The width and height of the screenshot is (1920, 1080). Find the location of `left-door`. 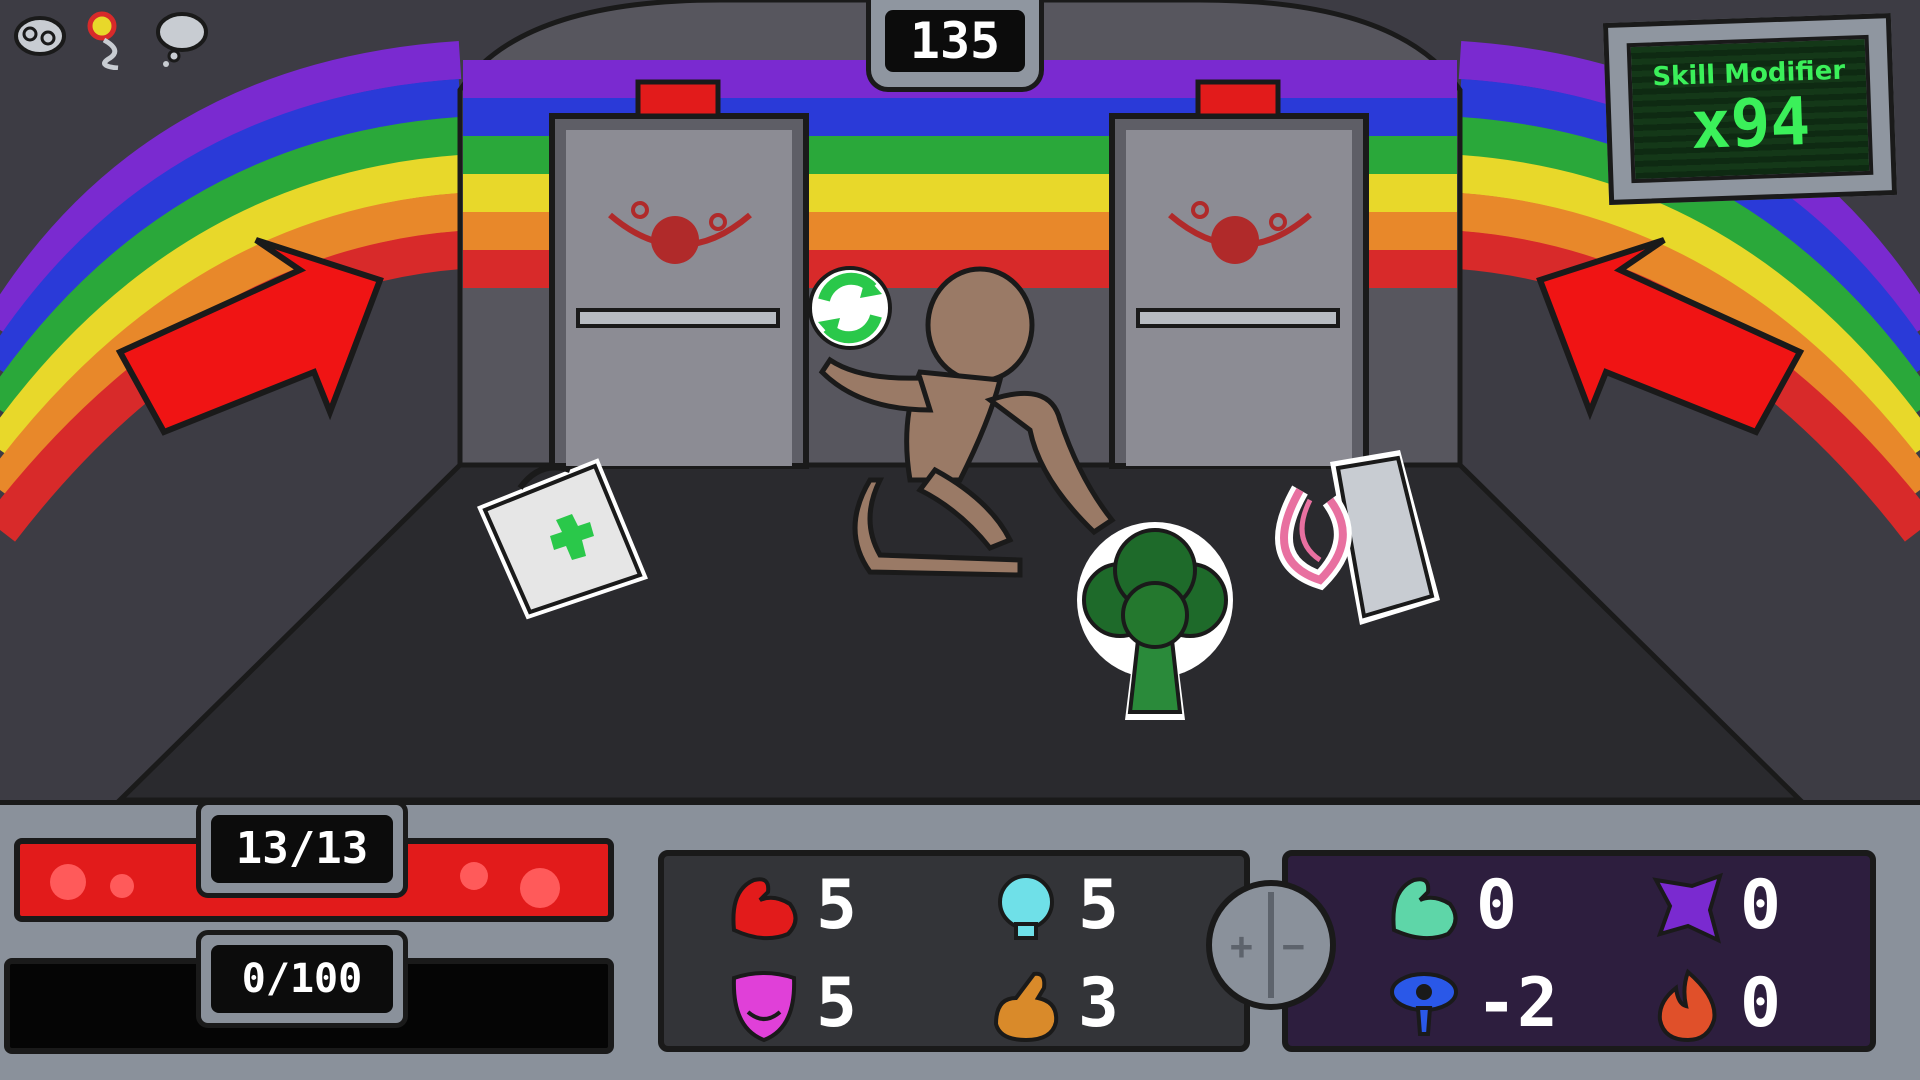

left-door is located at coordinates (679, 274).